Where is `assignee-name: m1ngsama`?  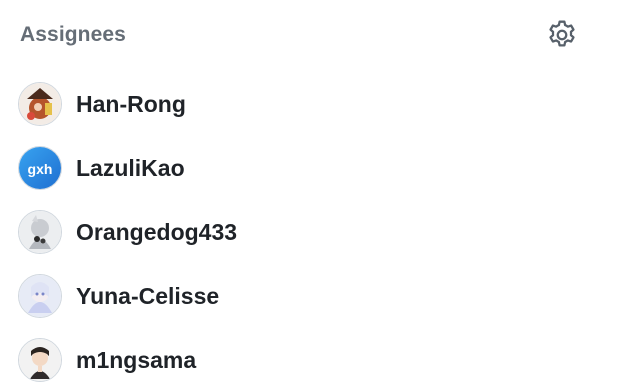
assignee-name: m1ngsama is located at coordinates (136, 359).